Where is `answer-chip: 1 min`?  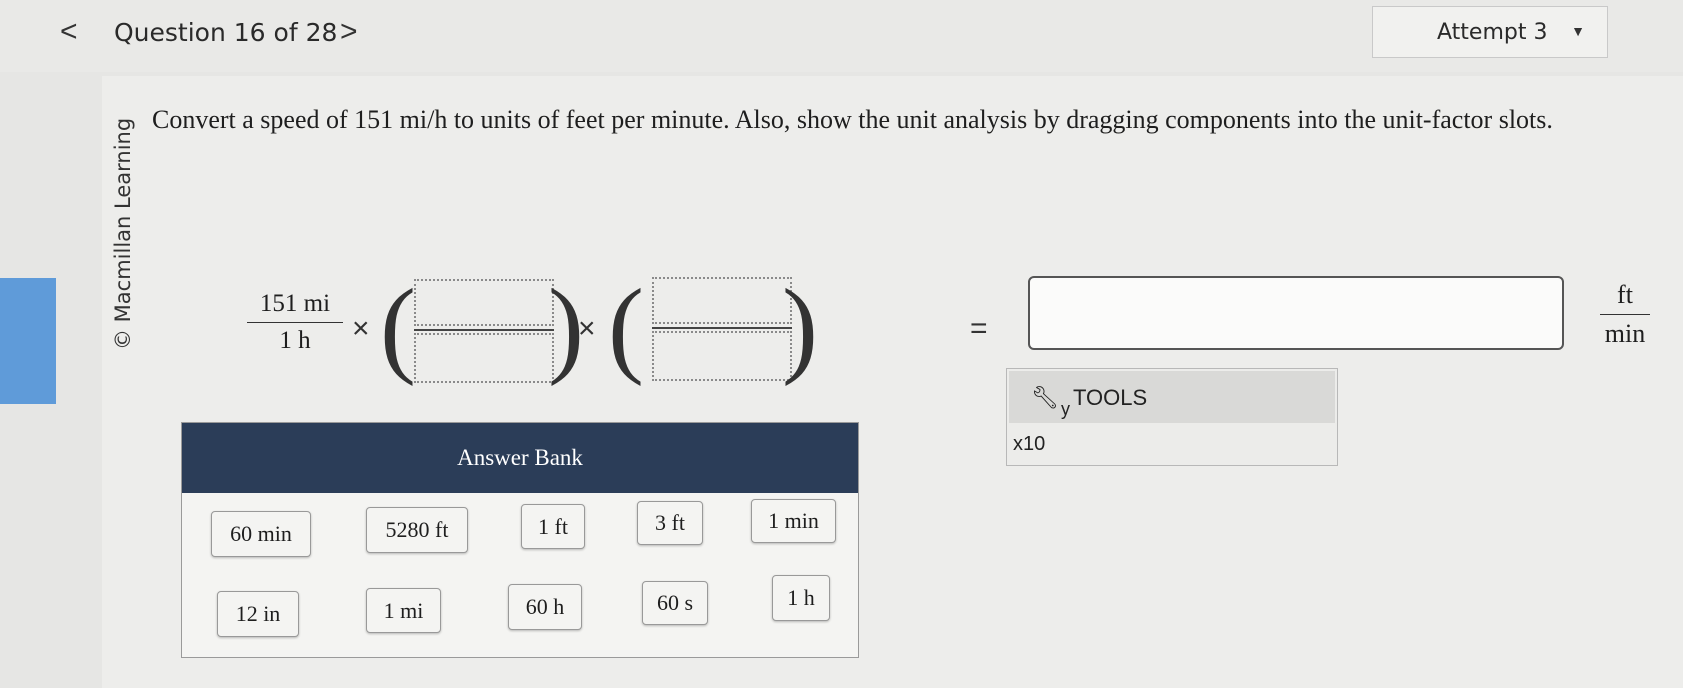
answer-chip: 1 min is located at coordinates (793, 521).